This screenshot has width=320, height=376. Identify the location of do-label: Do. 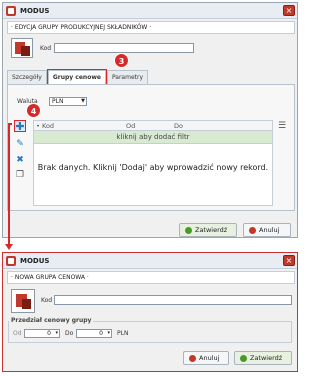
(69, 333).